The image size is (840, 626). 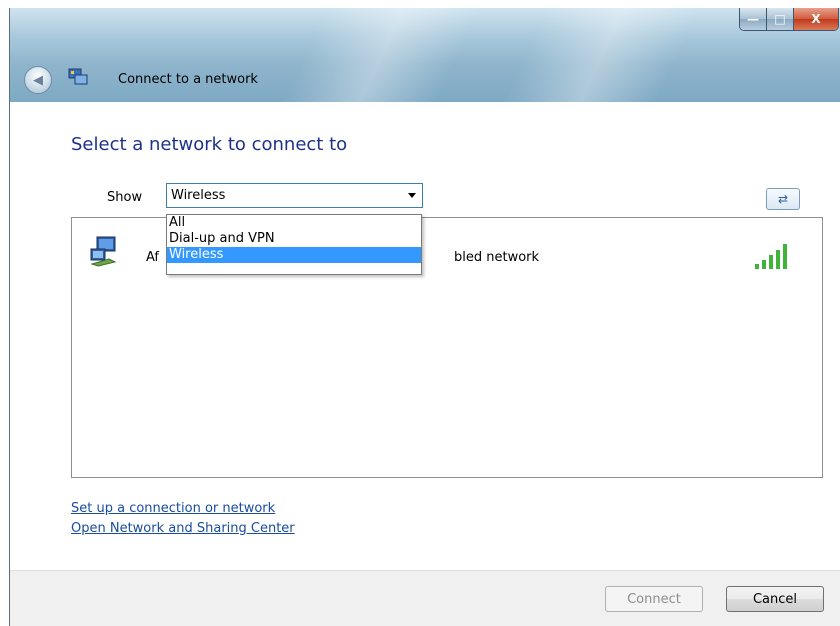 What do you see at coordinates (78, 76) in the screenshot?
I see `network-icon` at bounding box center [78, 76].